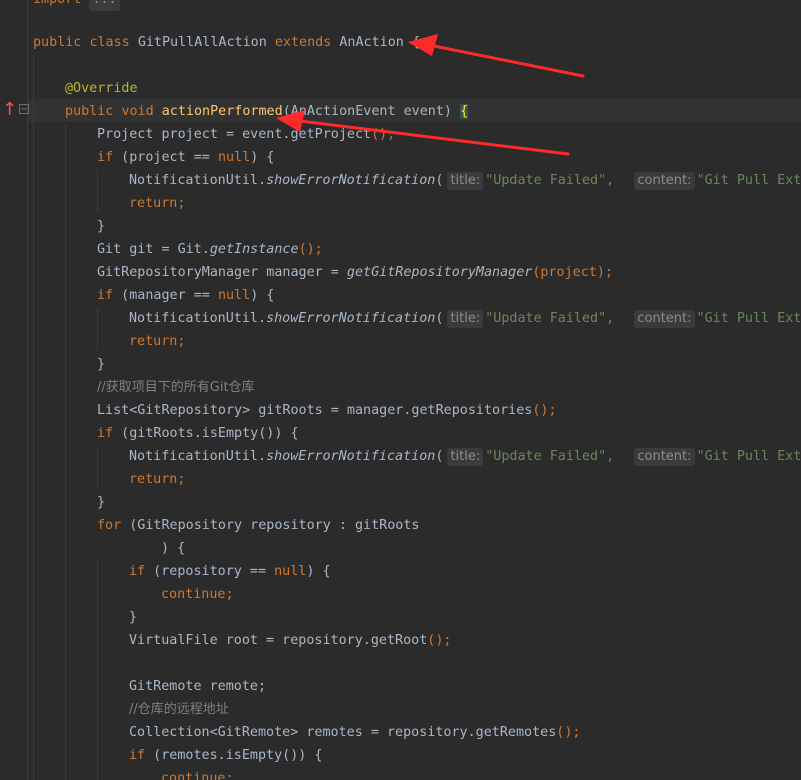 Image resolution: width=801 pixels, height=780 pixels. I want to click on annotation-arrows-overlay, so click(430, 95).